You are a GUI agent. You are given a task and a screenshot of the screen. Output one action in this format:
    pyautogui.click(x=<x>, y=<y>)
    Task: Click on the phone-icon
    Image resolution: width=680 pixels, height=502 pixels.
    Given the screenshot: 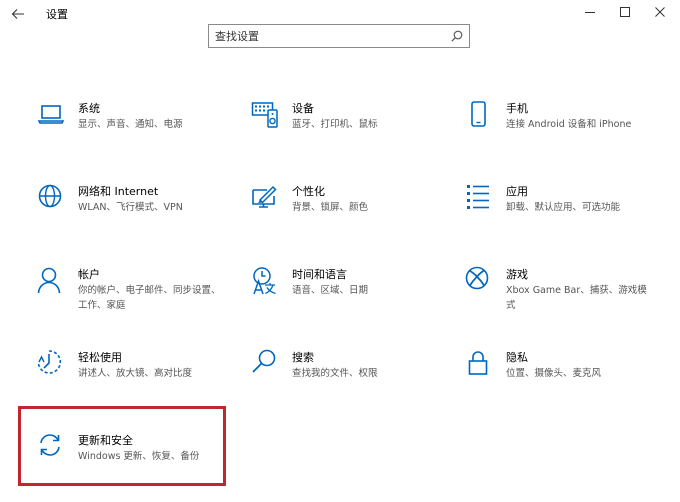 What is the action you would take?
    pyautogui.click(x=479, y=115)
    